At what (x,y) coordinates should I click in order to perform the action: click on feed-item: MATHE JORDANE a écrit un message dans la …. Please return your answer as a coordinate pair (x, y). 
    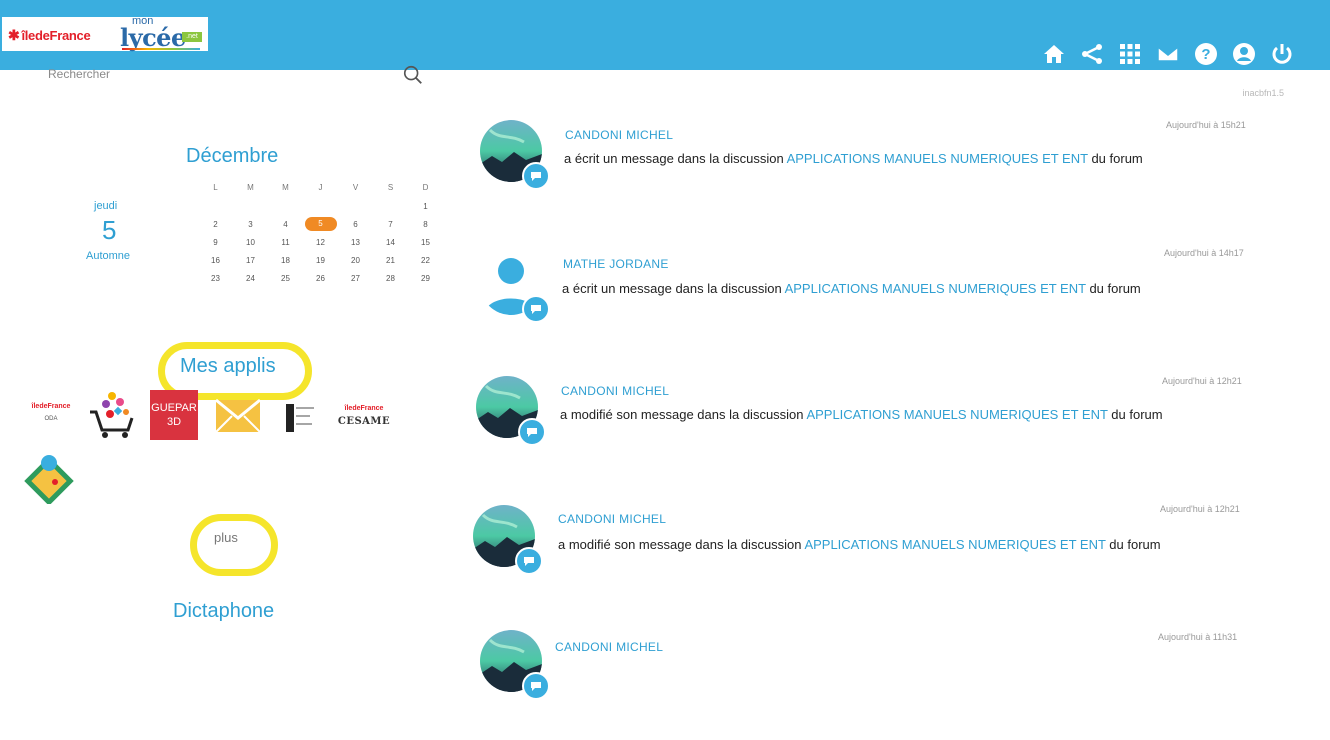
    Looking at the image, I should click on (665, 303).